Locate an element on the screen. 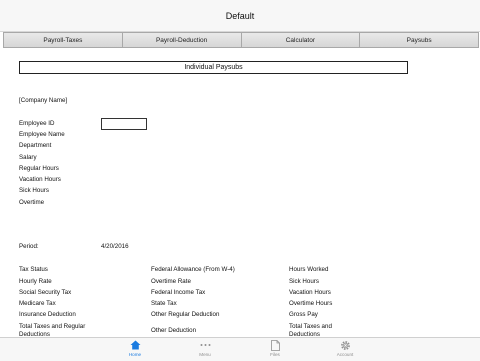 The image size is (480, 361). vacation-hours-summary-label: Vacation Hours is located at coordinates (310, 292).